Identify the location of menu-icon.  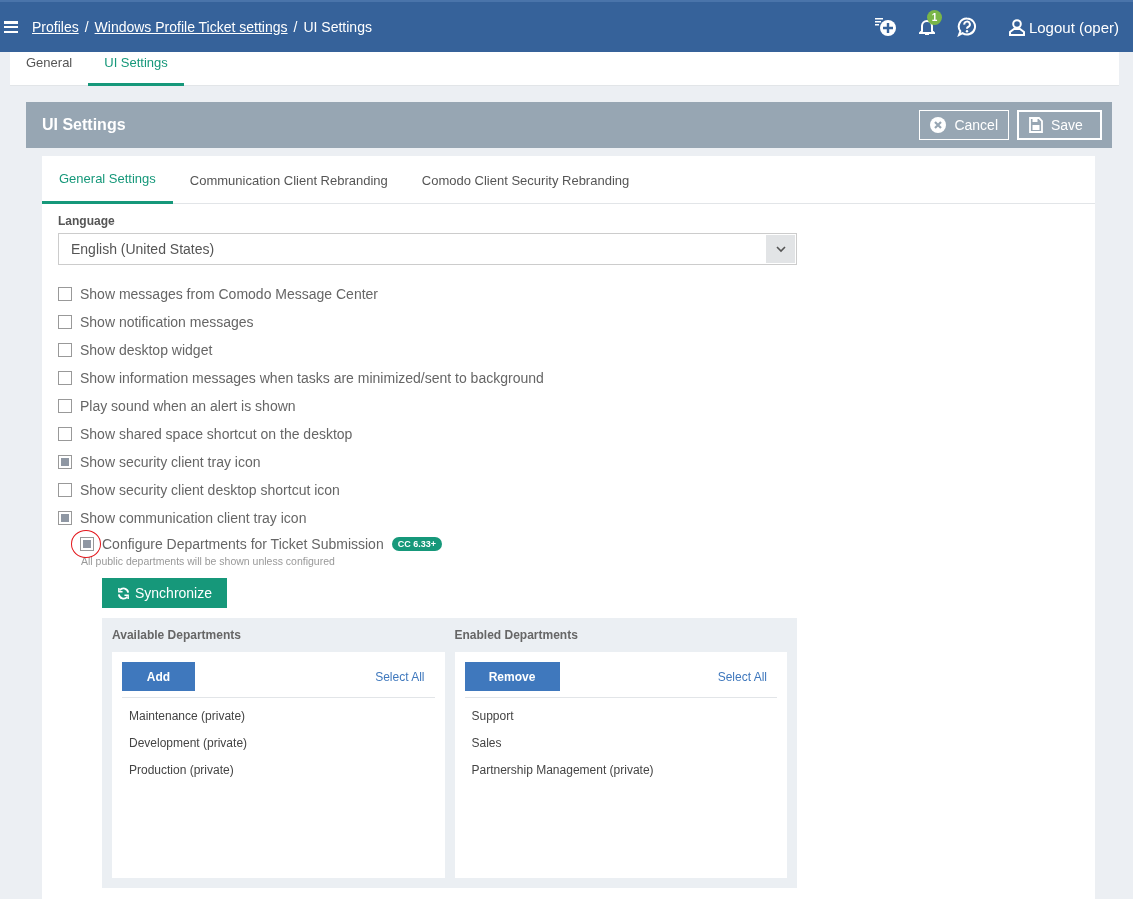
(11, 27).